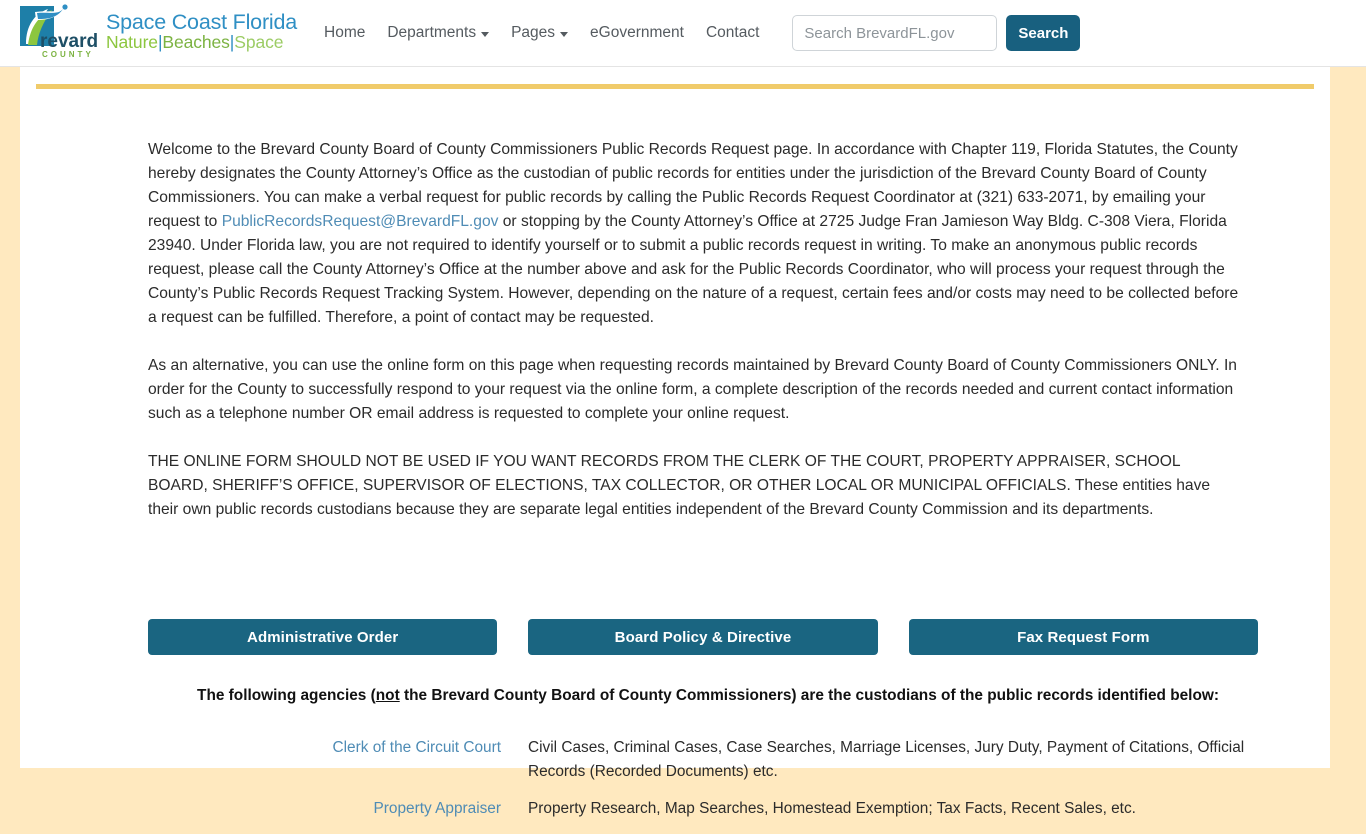  What do you see at coordinates (387, 695) in the screenshot?
I see `agencies-heading-not: not` at bounding box center [387, 695].